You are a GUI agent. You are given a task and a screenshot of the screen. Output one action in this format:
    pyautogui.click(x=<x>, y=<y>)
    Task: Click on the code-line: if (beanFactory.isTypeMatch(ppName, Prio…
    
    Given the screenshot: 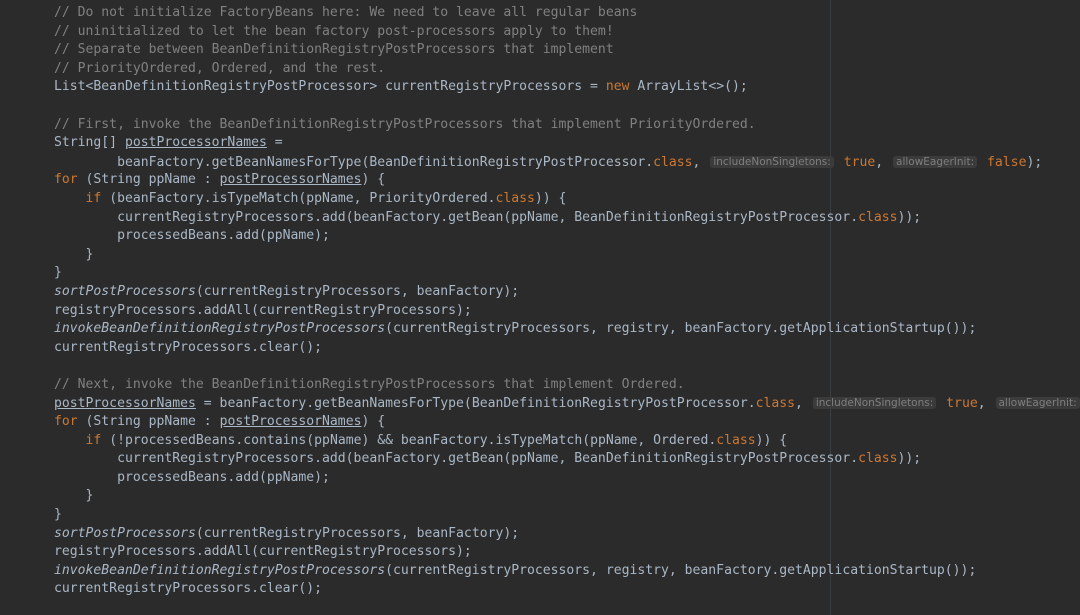 What is the action you would take?
    pyautogui.click(x=567, y=199)
    